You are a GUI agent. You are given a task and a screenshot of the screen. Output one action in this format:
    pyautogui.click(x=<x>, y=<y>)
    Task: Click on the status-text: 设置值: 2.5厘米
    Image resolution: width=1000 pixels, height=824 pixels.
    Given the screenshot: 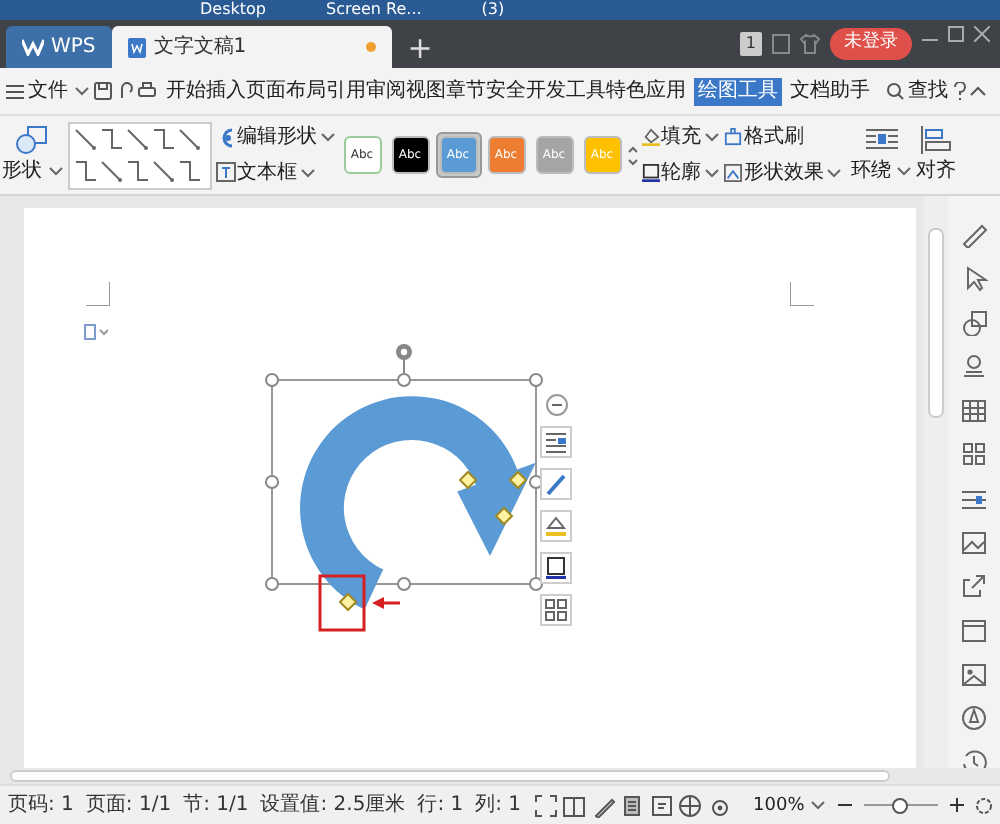 What is the action you would take?
    pyautogui.click(x=333, y=805)
    